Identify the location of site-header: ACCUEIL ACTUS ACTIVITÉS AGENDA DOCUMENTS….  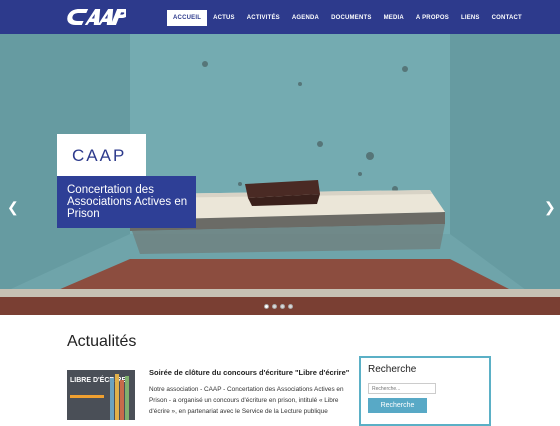
(280, 17).